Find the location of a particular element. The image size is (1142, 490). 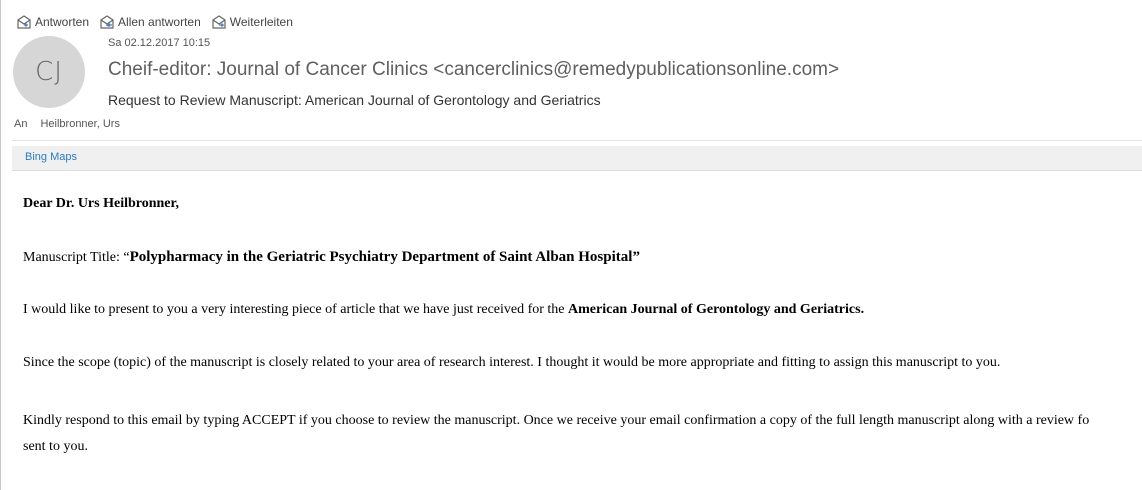

forward-button: Weiterleiten is located at coordinates (252, 22).